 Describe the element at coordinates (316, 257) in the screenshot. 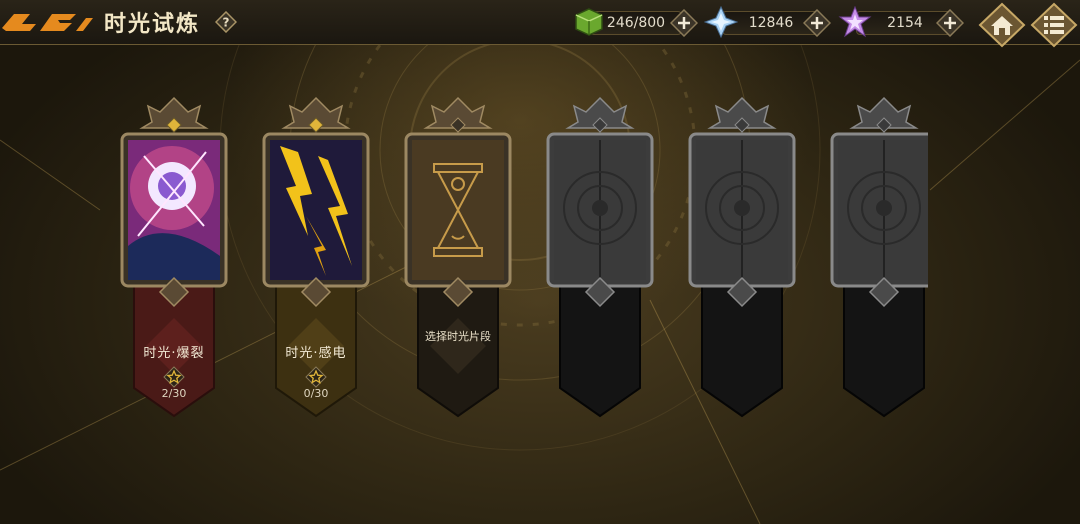

I see `time-fragment-slot-electric: 时光·感电 0/30` at that location.